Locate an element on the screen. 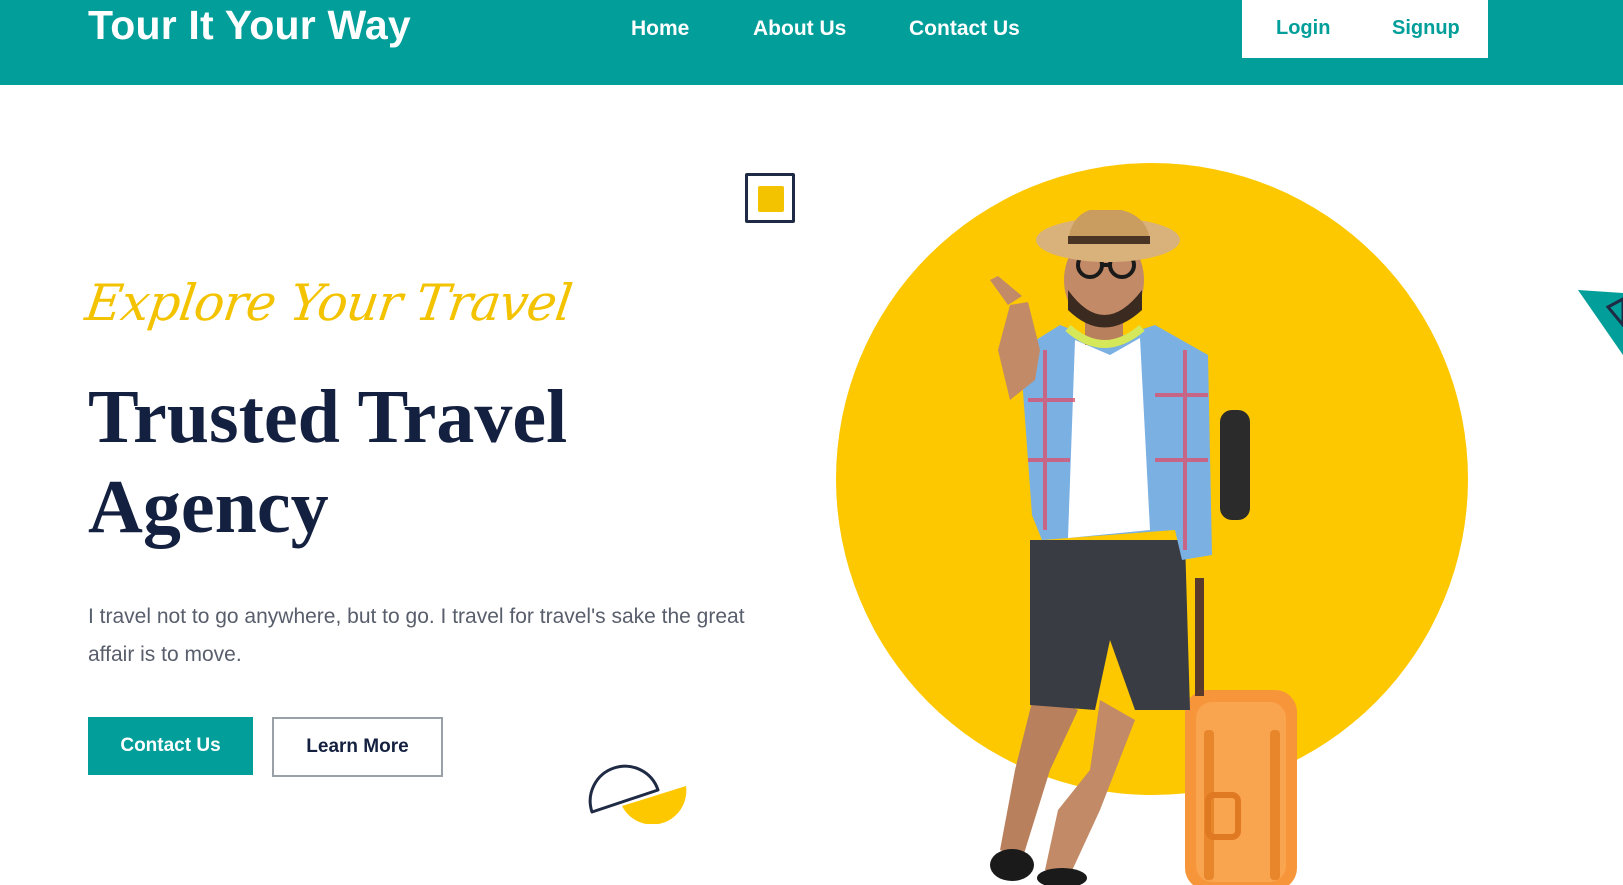 Image resolution: width=1623 pixels, height=885 pixels. headline-line-2: Agency is located at coordinates (208, 507).